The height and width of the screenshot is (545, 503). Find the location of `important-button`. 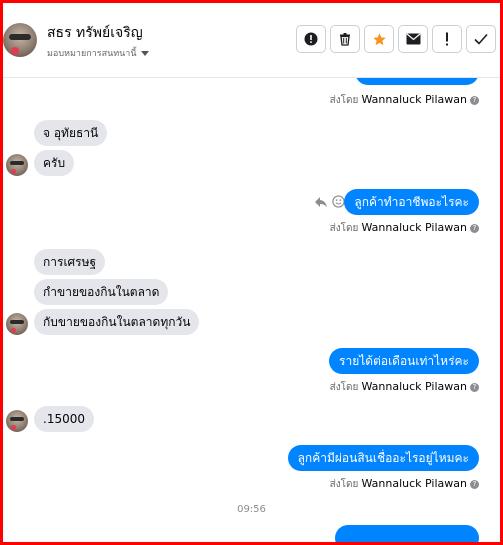

important-button is located at coordinates (447, 39).